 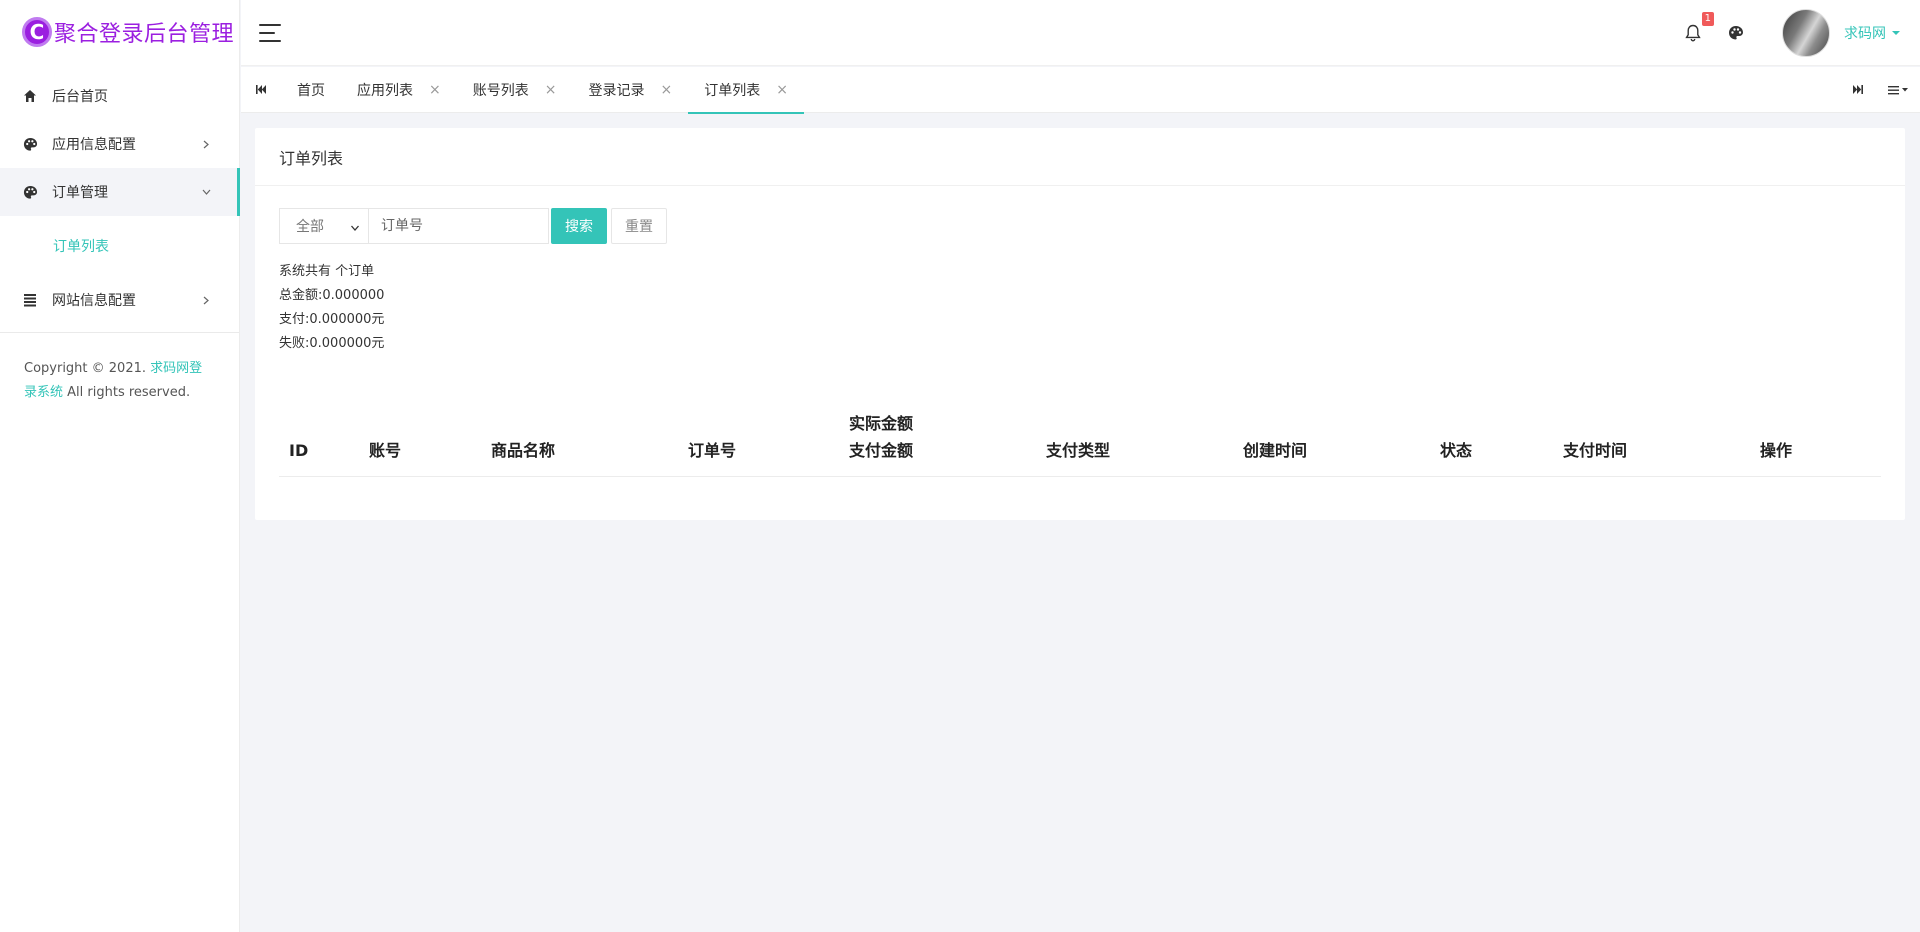 What do you see at coordinates (579, 226) in the screenshot?
I see `search-button: 搜索` at bounding box center [579, 226].